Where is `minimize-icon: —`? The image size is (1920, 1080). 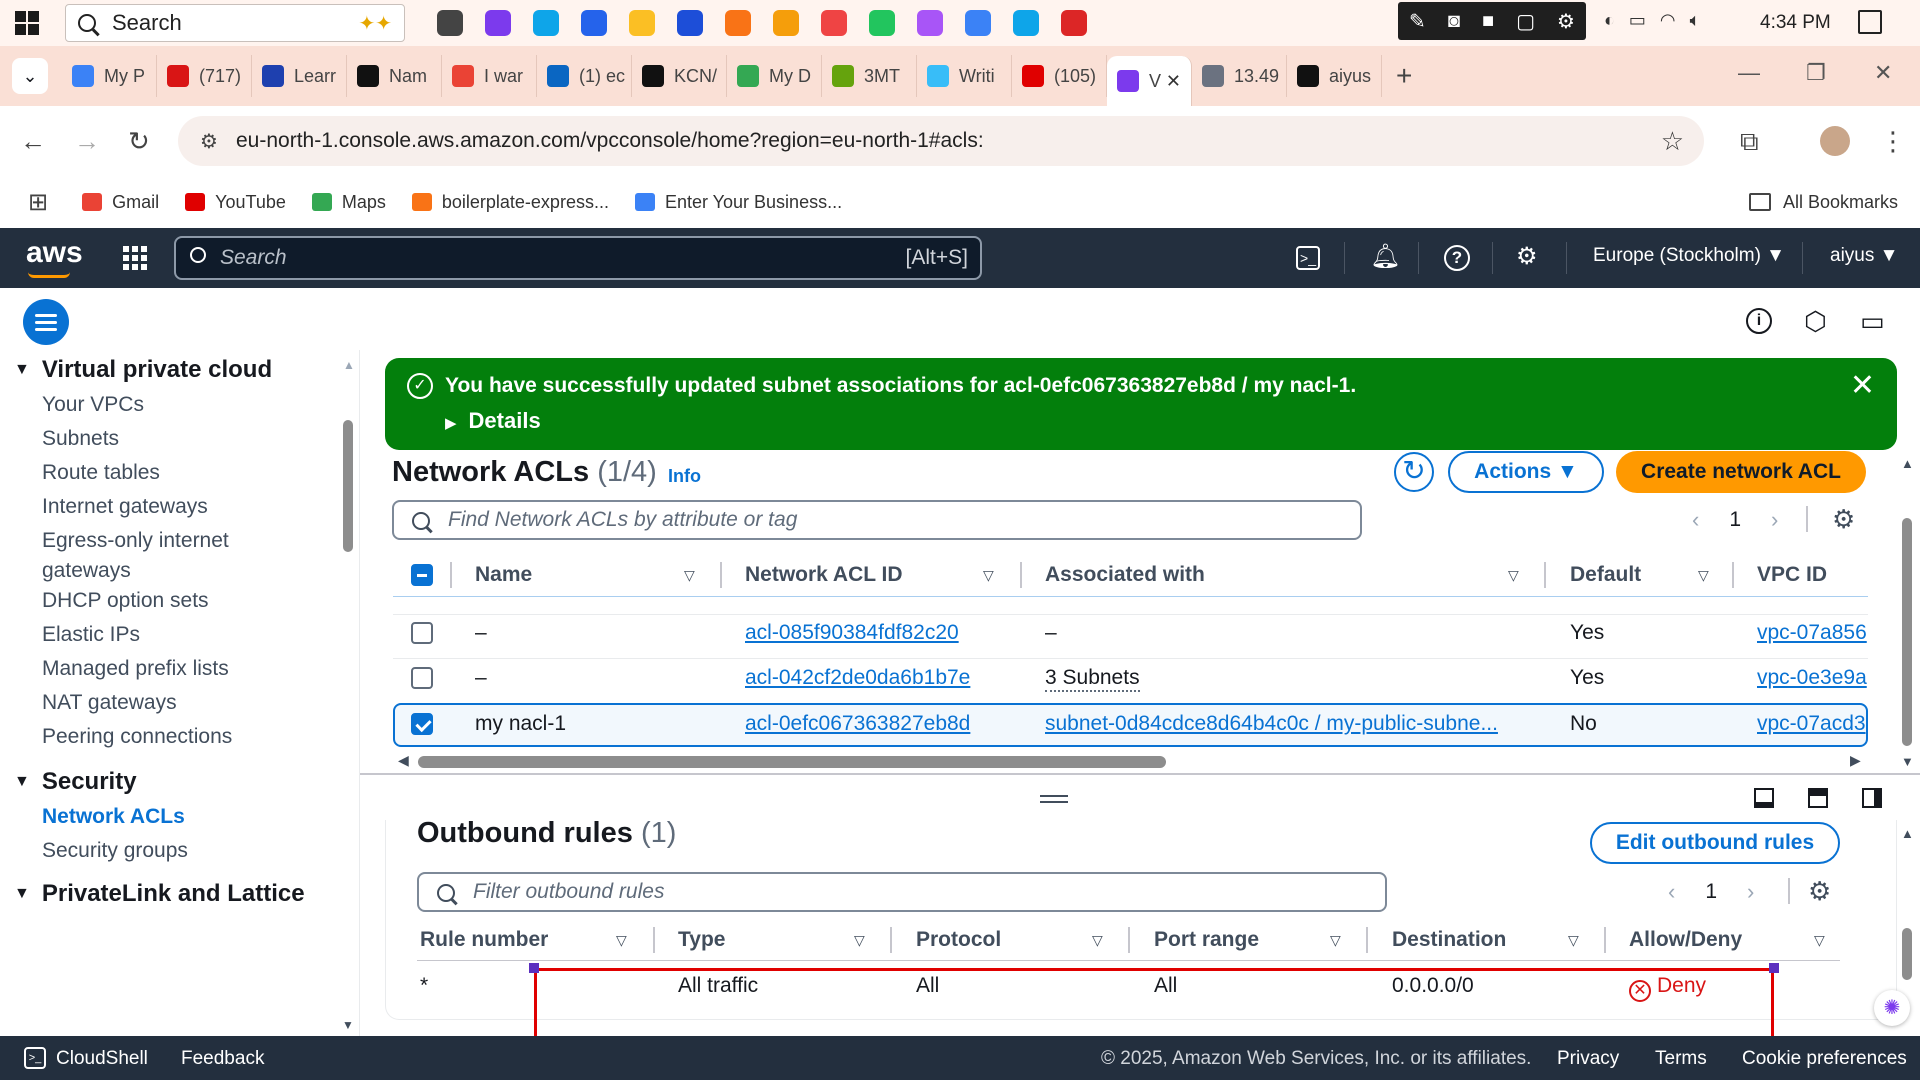 minimize-icon: — is located at coordinates (1749, 73).